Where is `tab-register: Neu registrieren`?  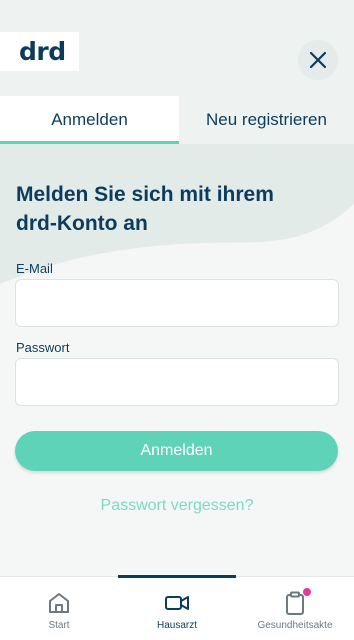
tab-register: Neu registrieren is located at coordinates (266, 120).